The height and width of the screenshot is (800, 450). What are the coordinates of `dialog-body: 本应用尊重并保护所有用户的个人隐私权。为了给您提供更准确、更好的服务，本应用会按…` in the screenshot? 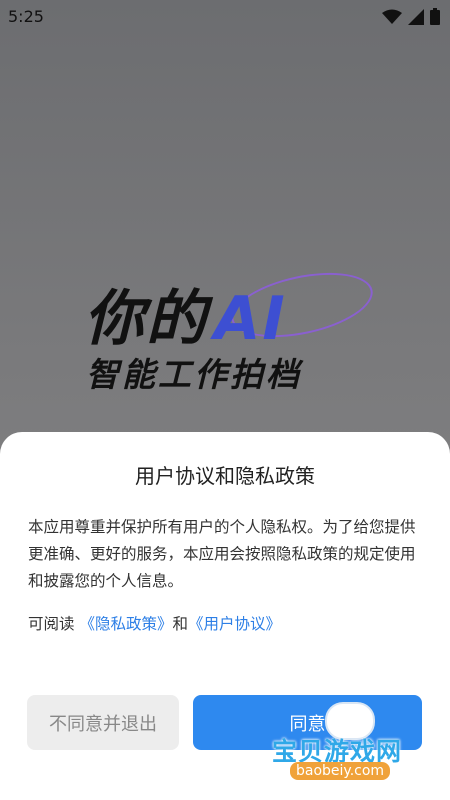 It's located at (222, 554).